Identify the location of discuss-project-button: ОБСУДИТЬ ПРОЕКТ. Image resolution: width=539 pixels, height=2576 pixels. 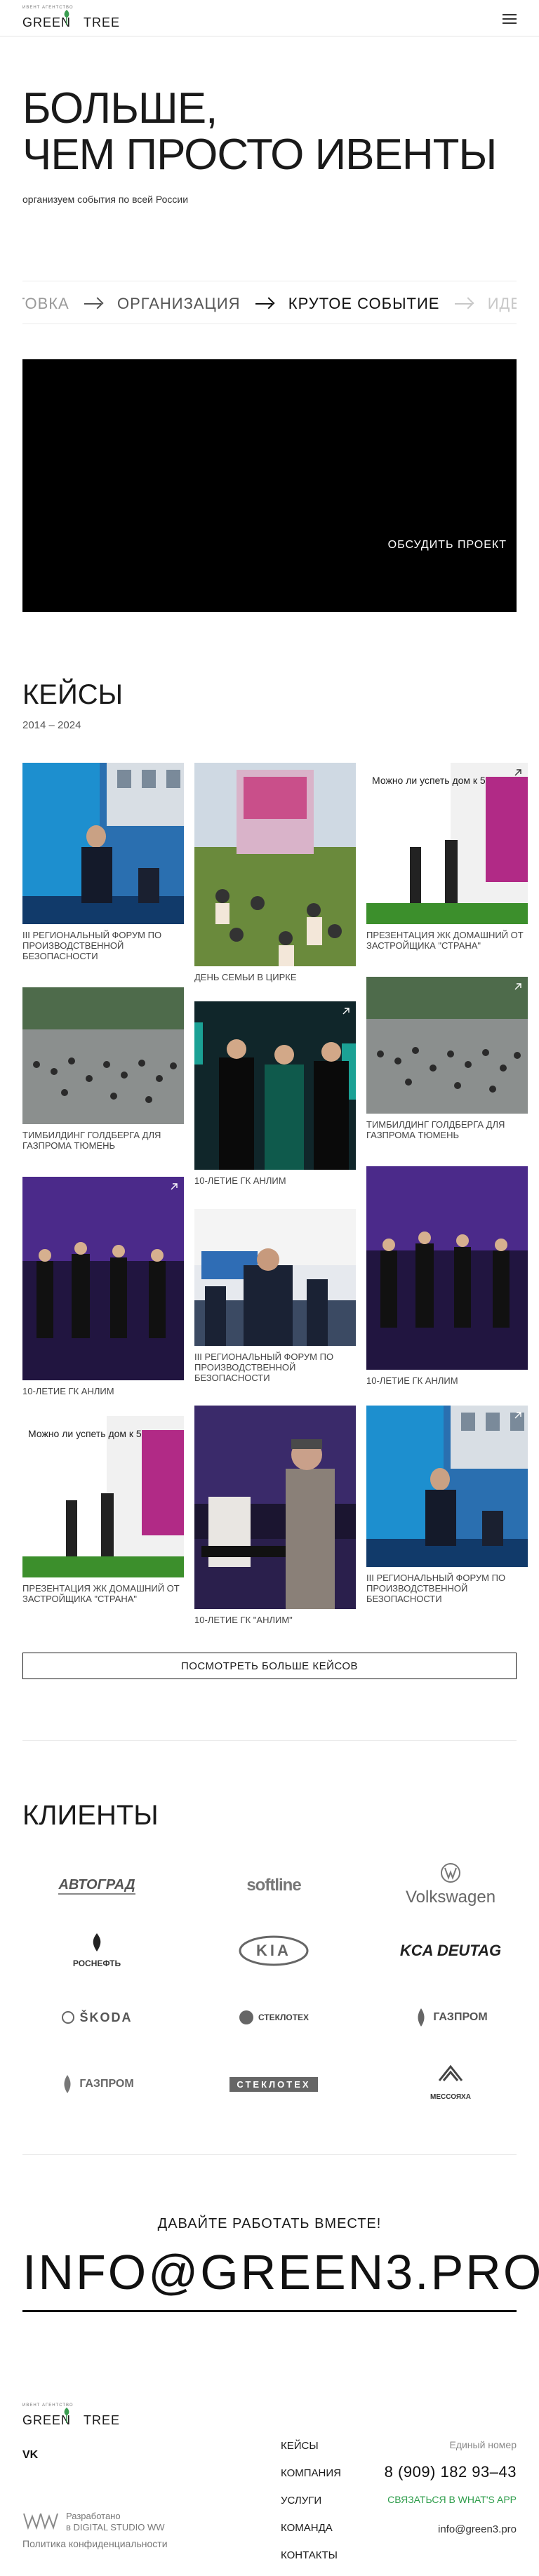
(447, 545).